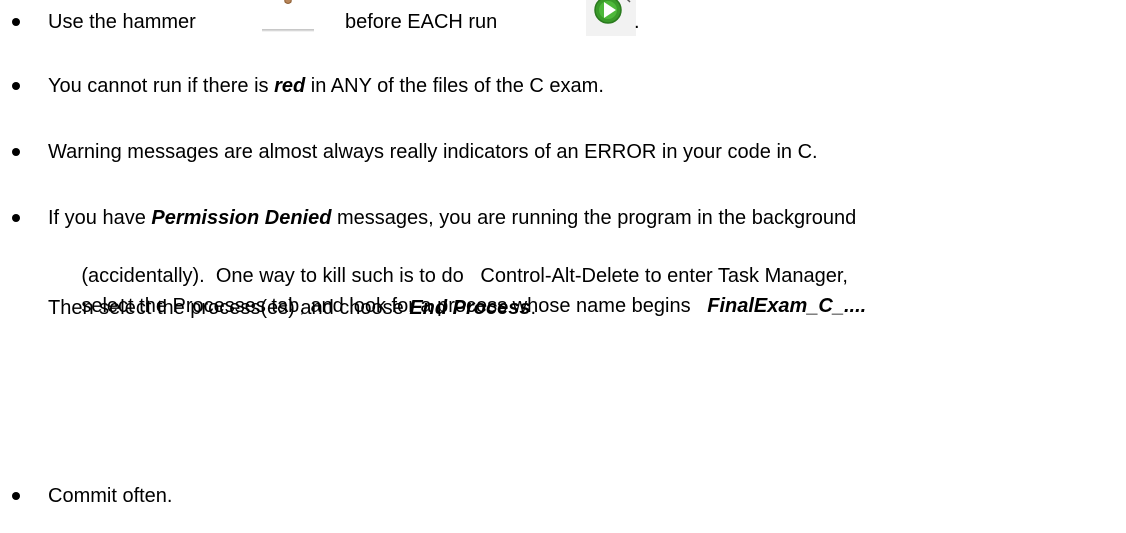 This screenshot has height=533, width=1126. I want to click on run-icon, so click(611, 18).